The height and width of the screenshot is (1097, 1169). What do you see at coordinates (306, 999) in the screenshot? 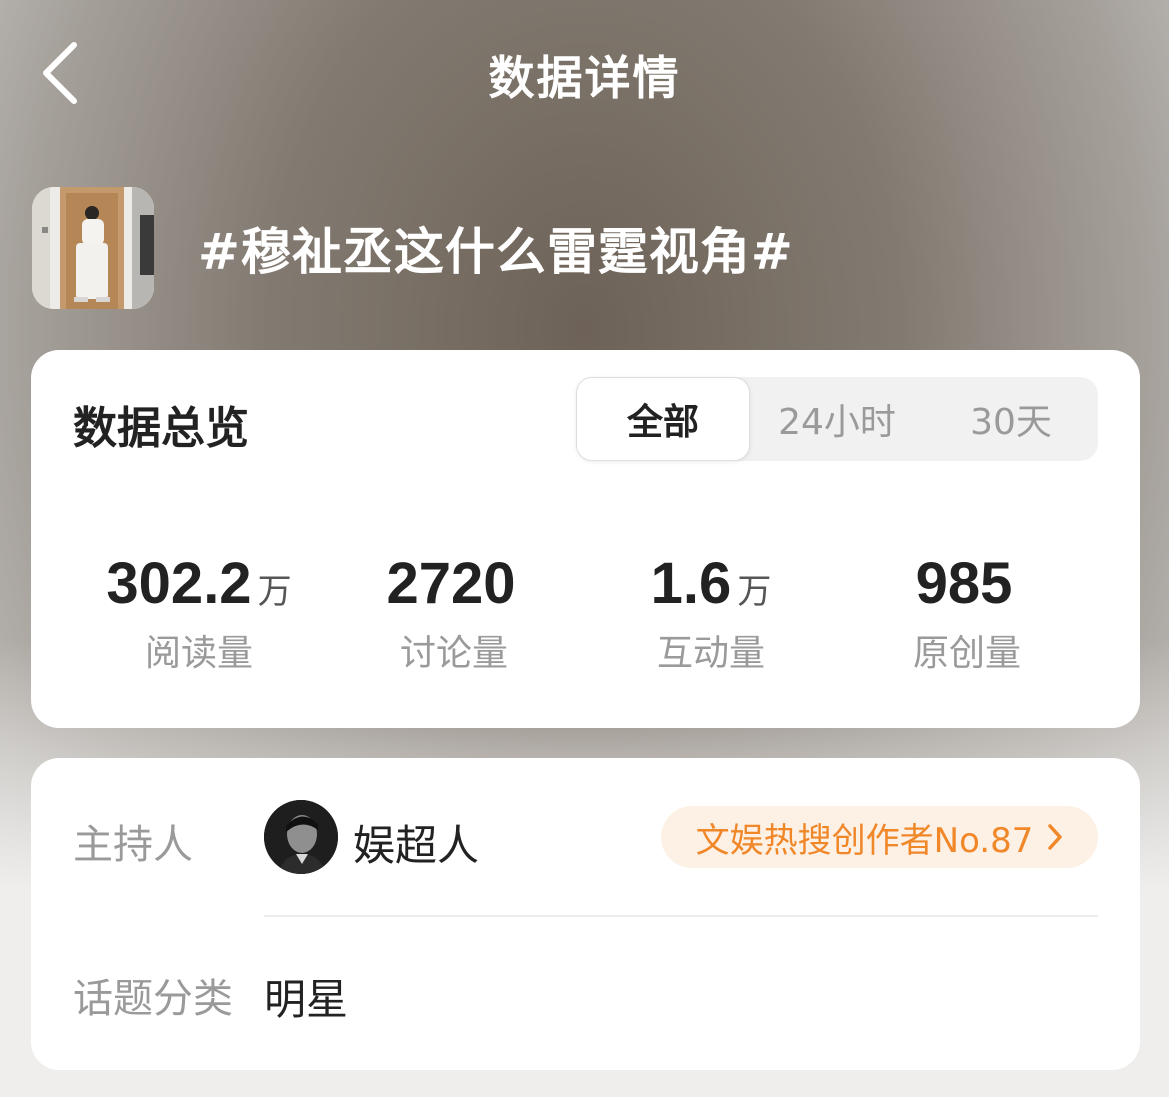
I see `category-value: 明星` at bounding box center [306, 999].